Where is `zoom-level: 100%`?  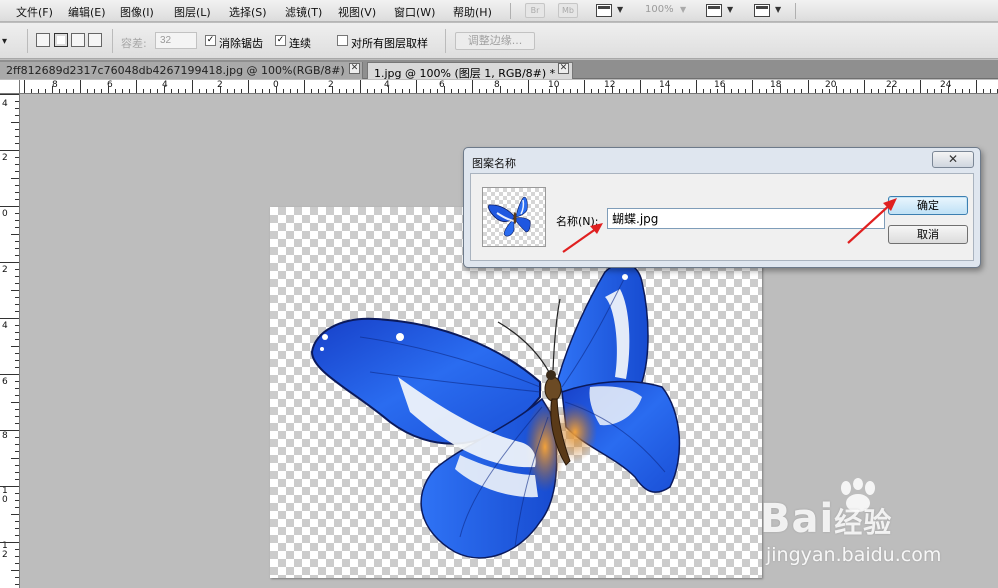
zoom-level: 100% is located at coordinates (659, 9).